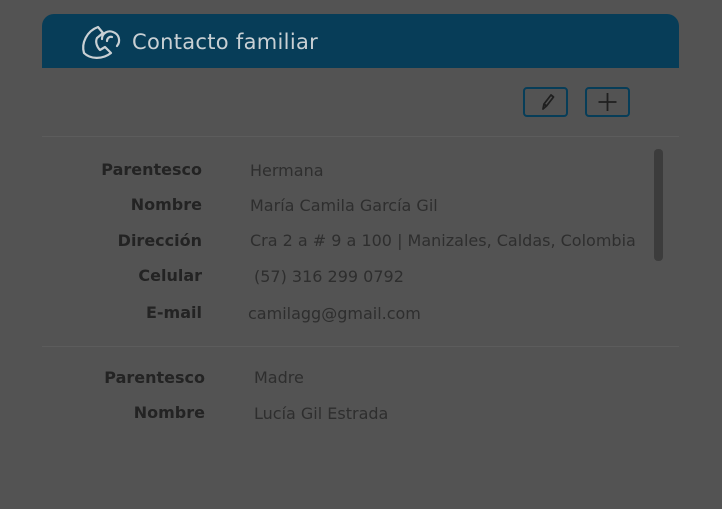  Describe the element at coordinates (329, 276) in the screenshot. I see `value-celular: (57) 316 299 0792` at that location.